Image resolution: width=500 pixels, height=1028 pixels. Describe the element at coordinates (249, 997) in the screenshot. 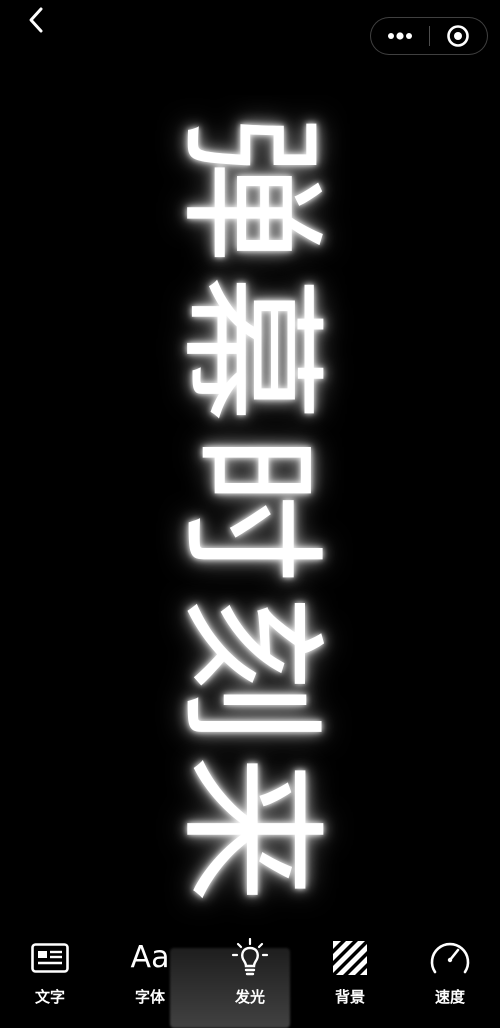

I see `tool-glow-label: 发光` at that location.